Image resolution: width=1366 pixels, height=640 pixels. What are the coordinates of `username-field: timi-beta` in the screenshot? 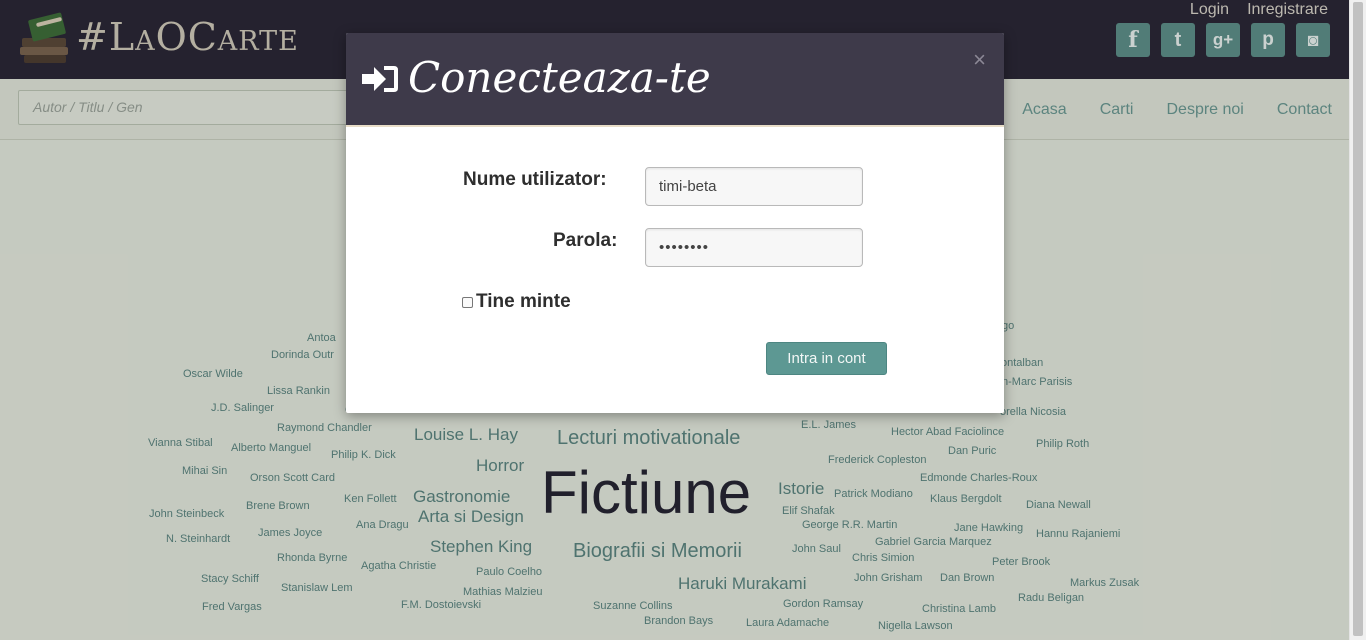 It's located at (754, 186).